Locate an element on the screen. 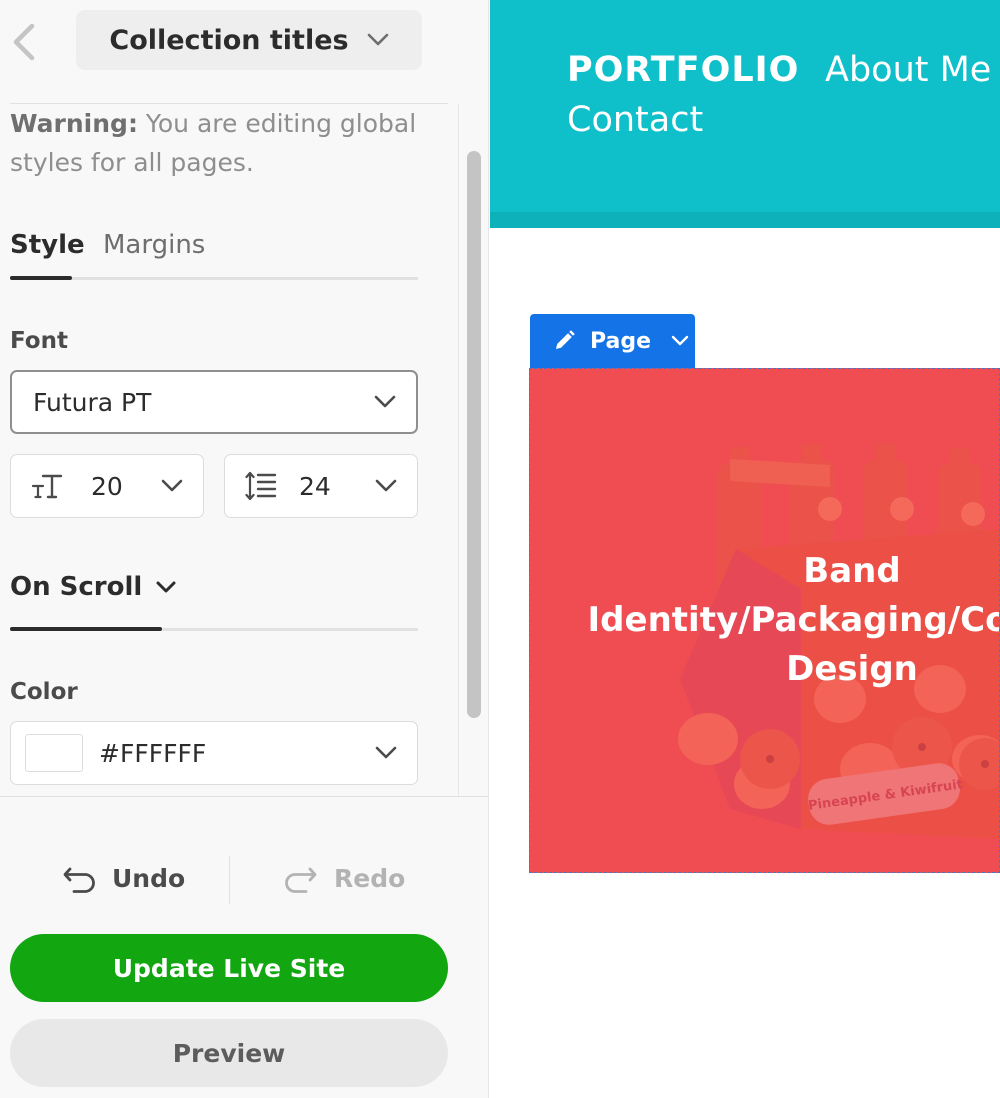 The width and height of the screenshot is (1000, 1098). divider is located at coordinates (244, 796).